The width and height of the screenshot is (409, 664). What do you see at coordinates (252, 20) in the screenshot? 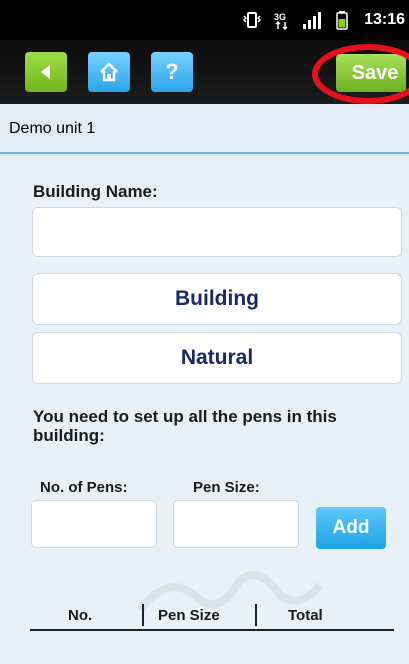
I see `vibrate-icon` at bounding box center [252, 20].